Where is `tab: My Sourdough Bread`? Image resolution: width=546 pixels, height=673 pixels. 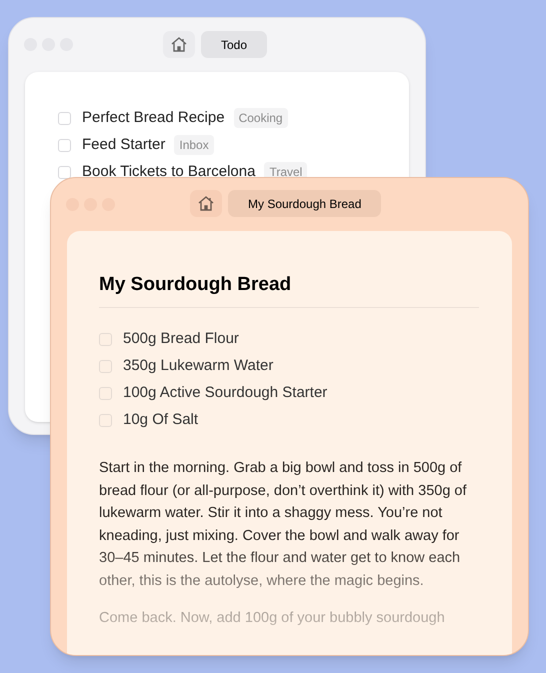
tab: My Sourdough Bread is located at coordinates (305, 203).